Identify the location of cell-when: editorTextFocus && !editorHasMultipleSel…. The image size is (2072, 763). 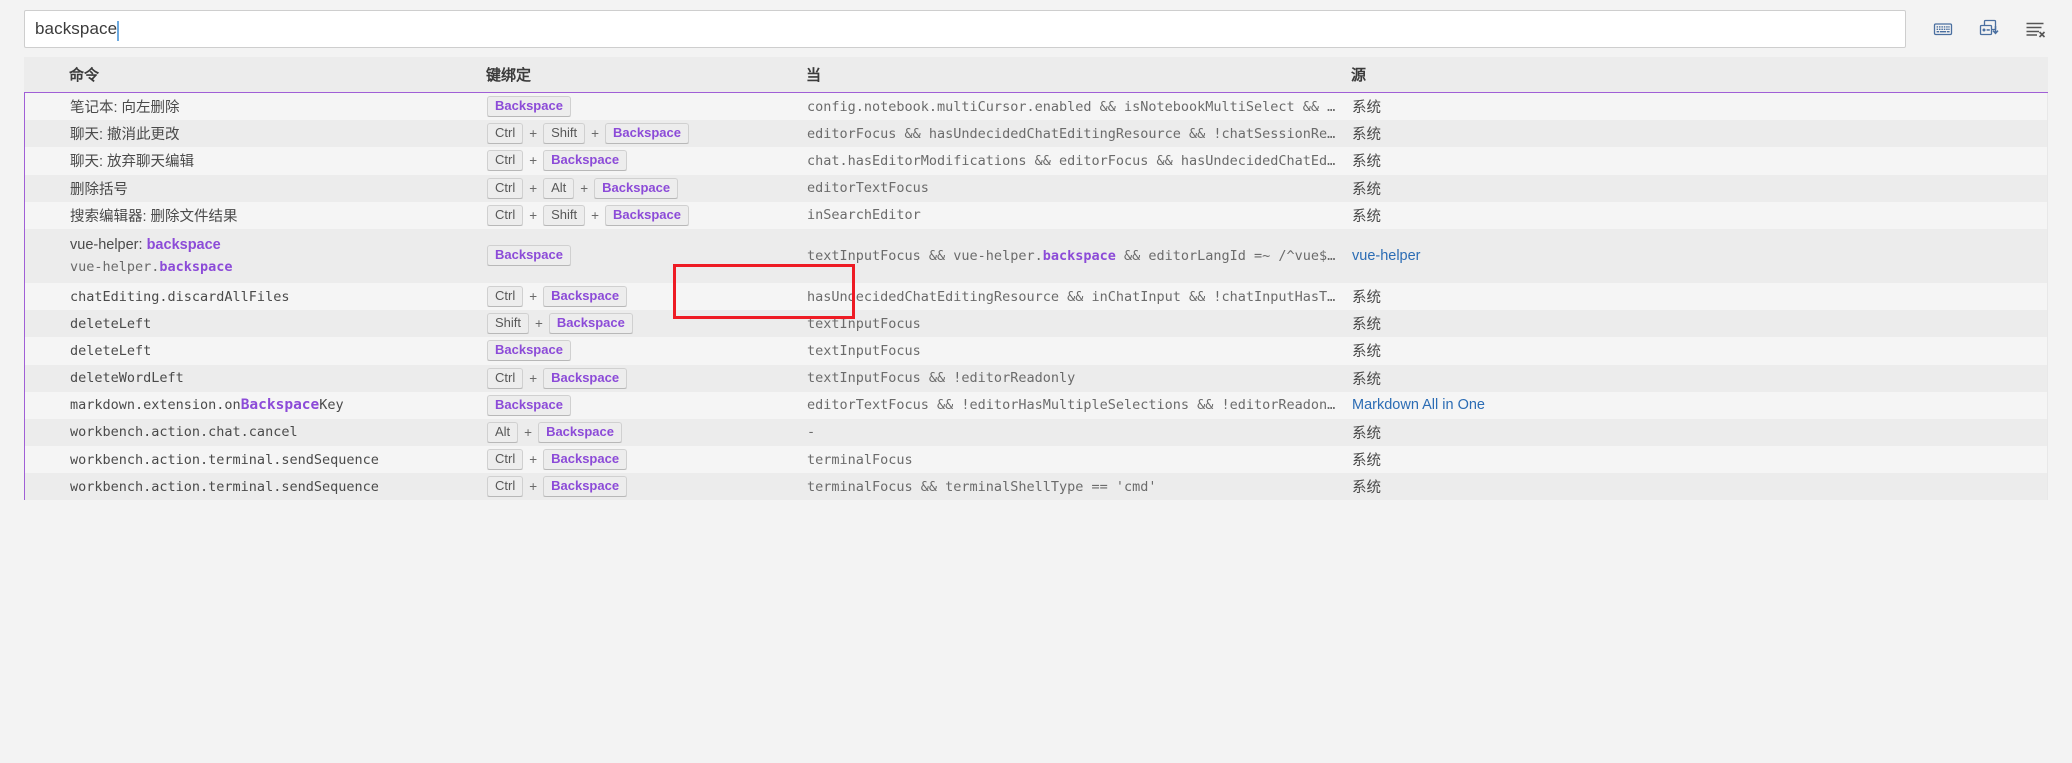
(1079, 405).